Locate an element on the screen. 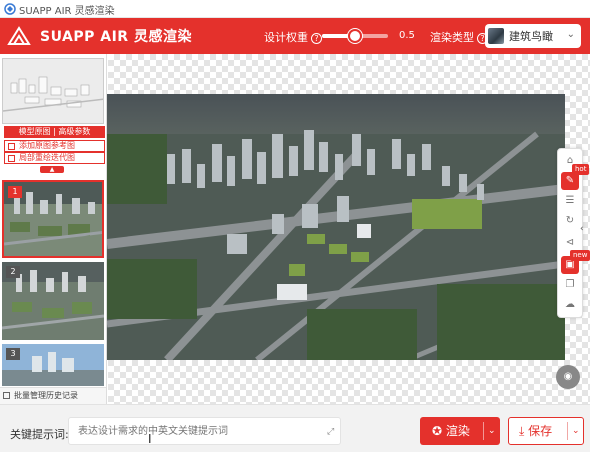  rotate-icon: ↻ is located at coordinates (570, 221).